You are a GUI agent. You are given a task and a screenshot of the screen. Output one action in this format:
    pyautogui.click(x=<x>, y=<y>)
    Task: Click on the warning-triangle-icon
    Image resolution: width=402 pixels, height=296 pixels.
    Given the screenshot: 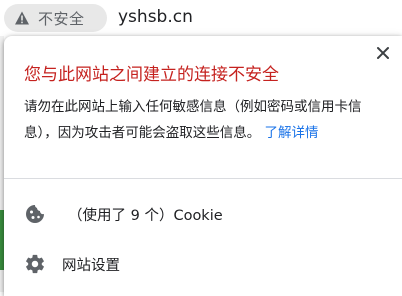 What is the action you would take?
    pyautogui.click(x=22, y=18)
    